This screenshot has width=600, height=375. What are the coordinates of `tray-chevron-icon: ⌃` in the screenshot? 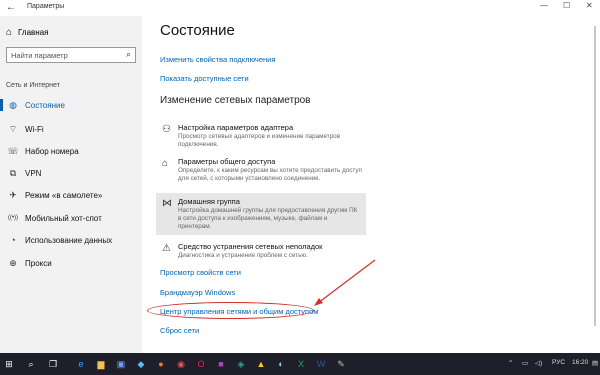 It's located at (510, 363).